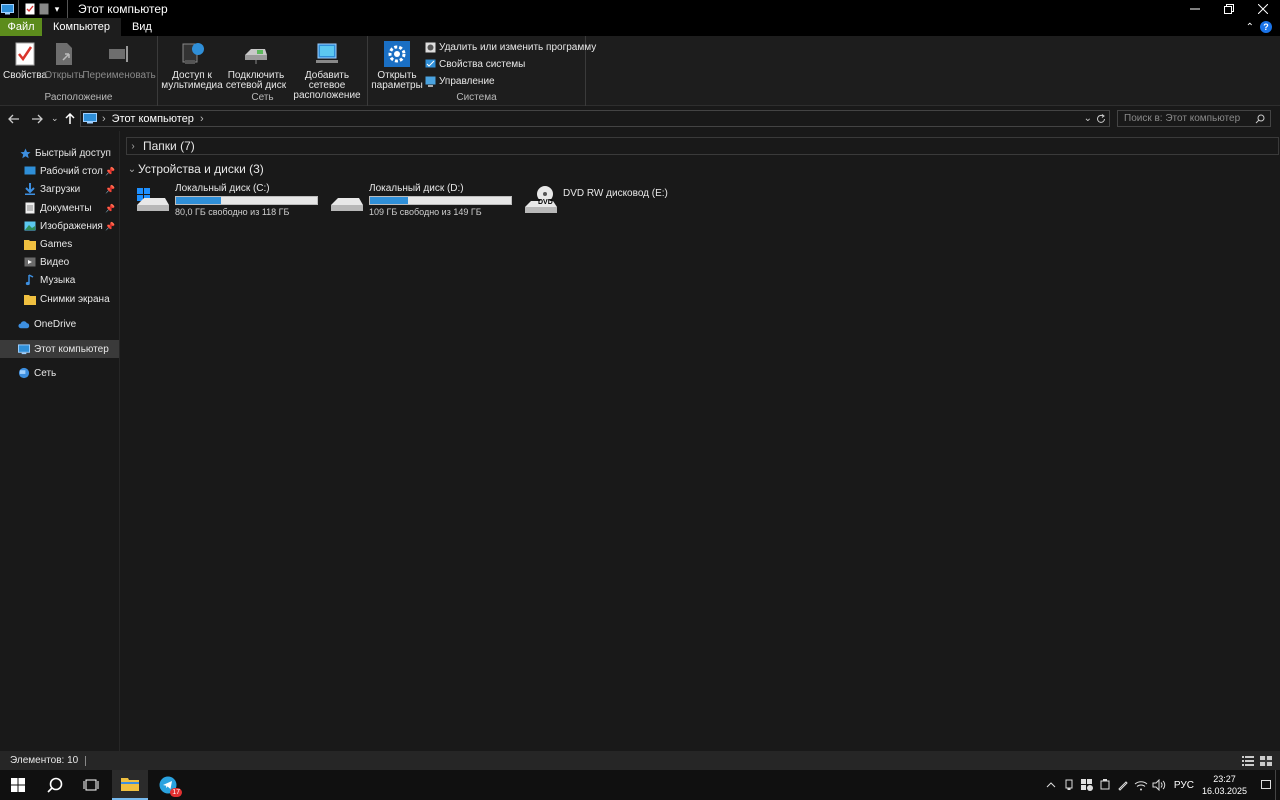 The height and width of the screenshot is (800, 1280). I want to click on battery-icon, so click(1105, 785).